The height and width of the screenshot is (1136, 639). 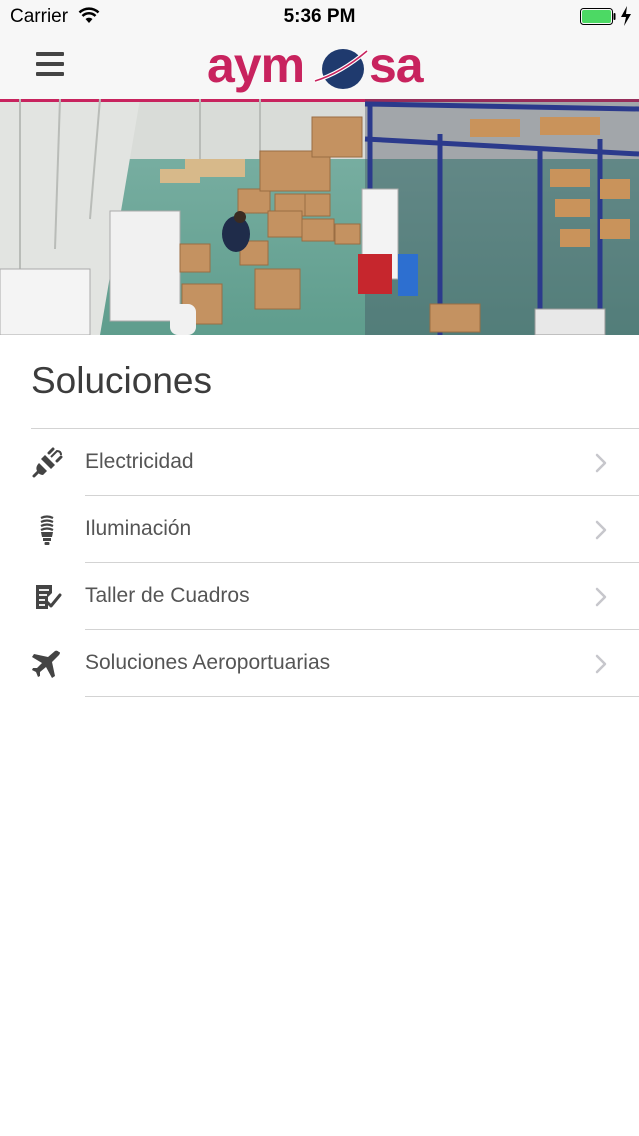 What do you see at coordinates (122, 380) in the screenshot?
I see `page-title: Soluciones` at bounding box center [122, 380].